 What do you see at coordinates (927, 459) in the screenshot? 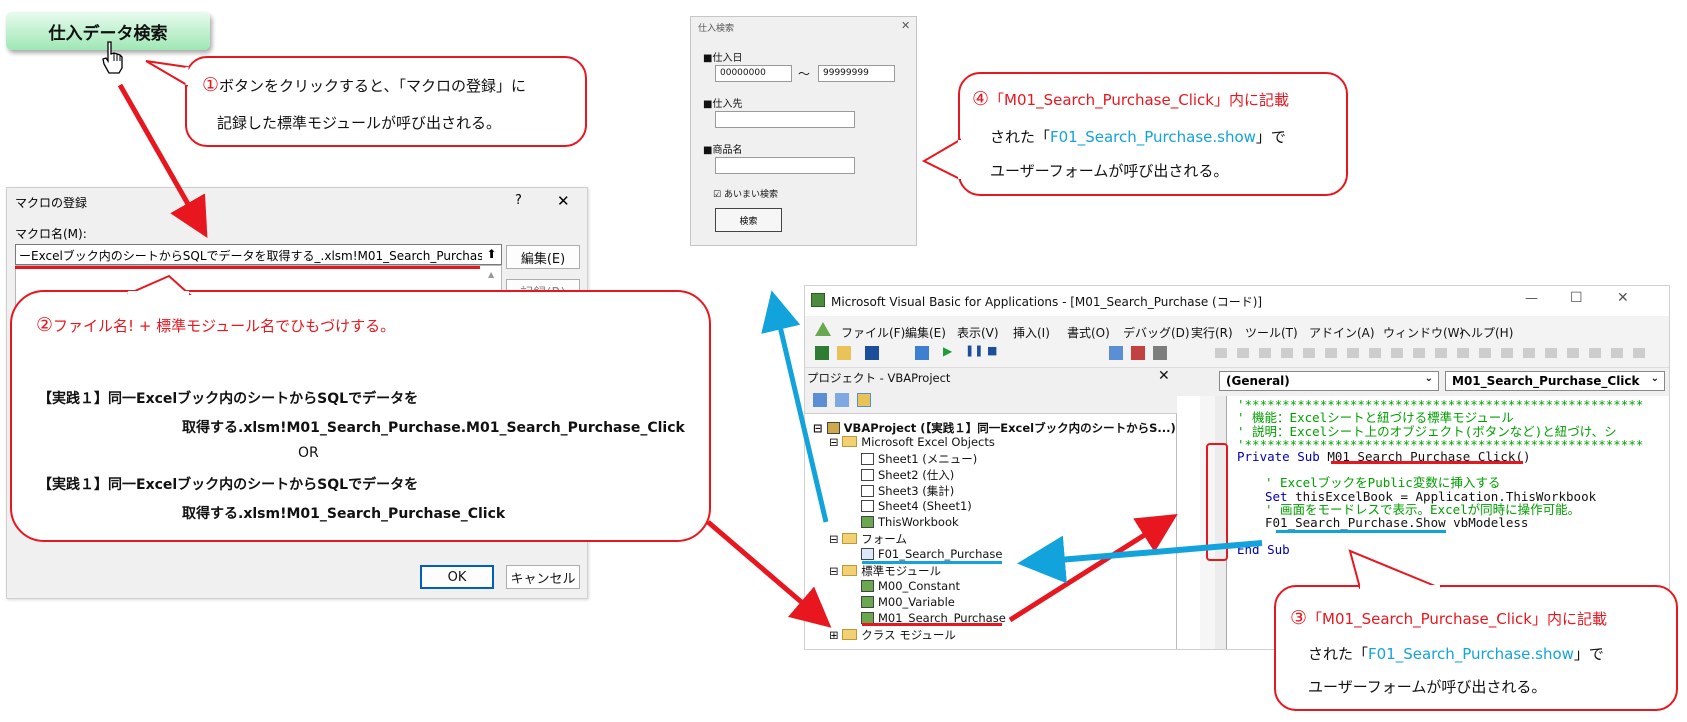
I see `tree-sheet1: Sheet1 (メニュー)` at bounding box center [927, 459].